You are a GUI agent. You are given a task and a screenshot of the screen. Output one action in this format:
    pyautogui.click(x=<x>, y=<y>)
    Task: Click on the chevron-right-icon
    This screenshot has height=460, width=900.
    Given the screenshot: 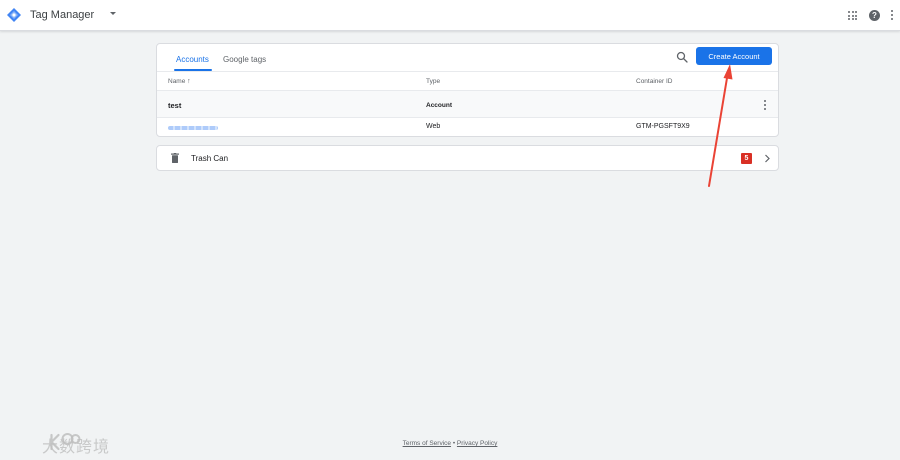 What is the action you would take?
    pyautogui.click(x=767, y=158)
    